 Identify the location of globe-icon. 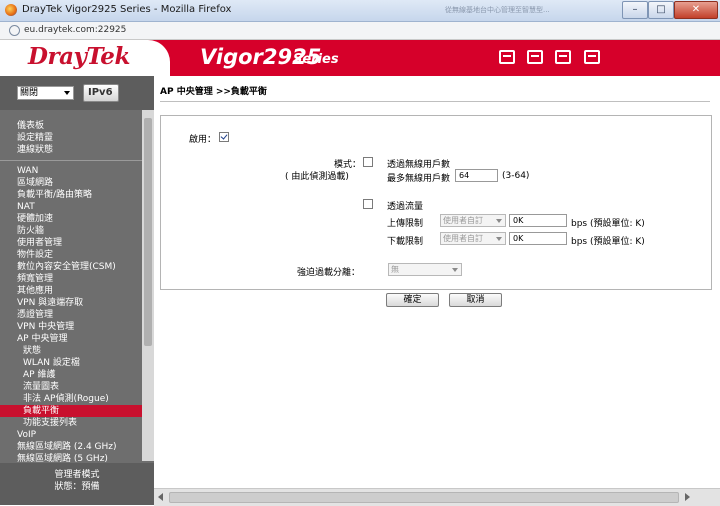
(14, 30).